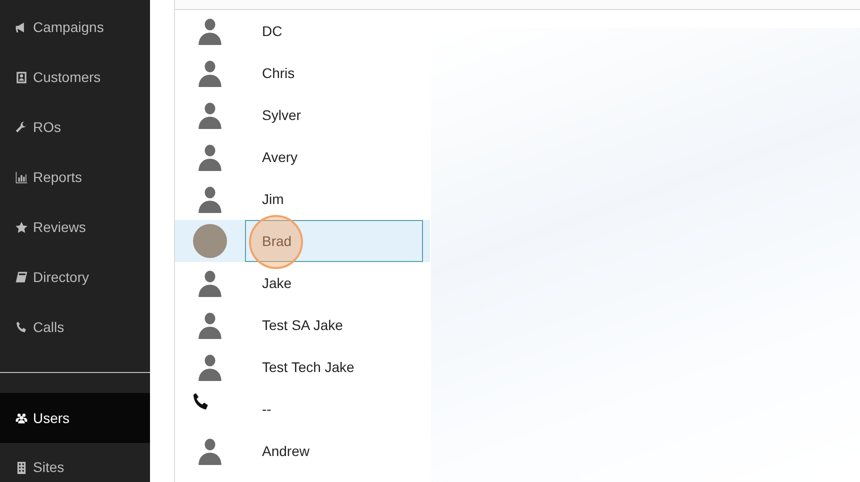 This screenshot has height=482, width=860. I want to click on contact-card-icon, so click(21, 77).